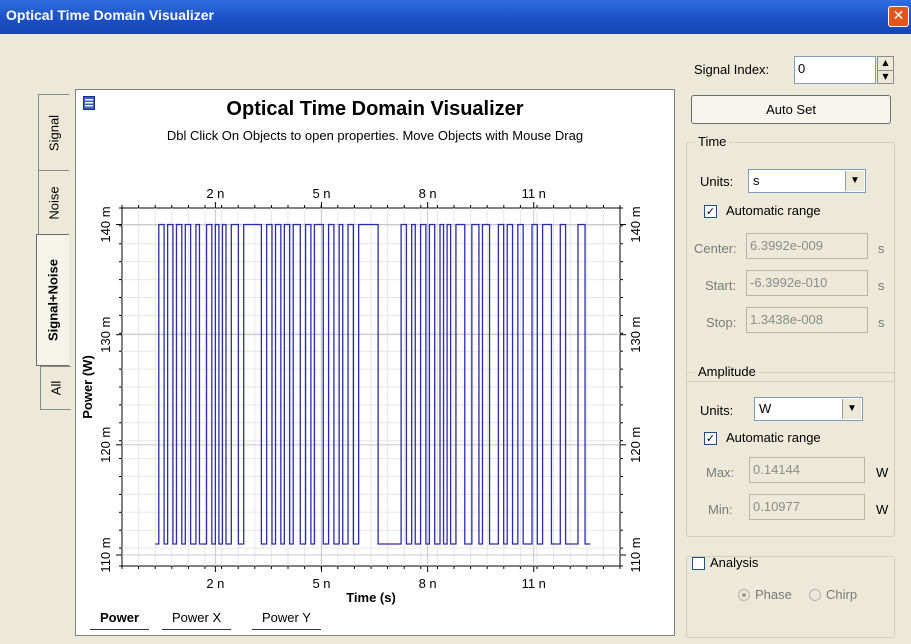 This screenshot has width=911, height=644. I want to click on tab-signal: Signal, so click(53, 132).